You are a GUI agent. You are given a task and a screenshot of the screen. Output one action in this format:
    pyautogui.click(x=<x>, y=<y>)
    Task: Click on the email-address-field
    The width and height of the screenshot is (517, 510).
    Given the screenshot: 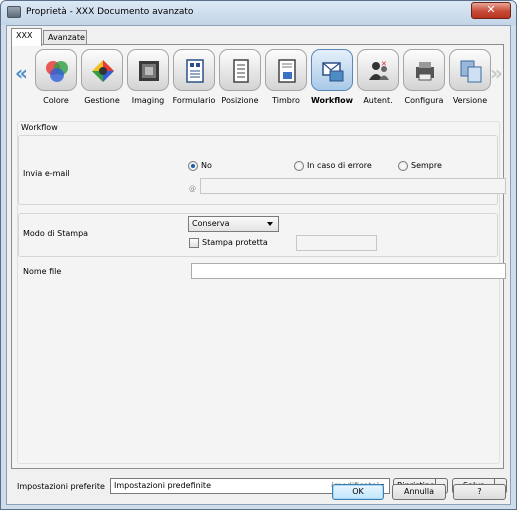 What is the action you would take?
    pyautogui.click(x=353, y=186)
    